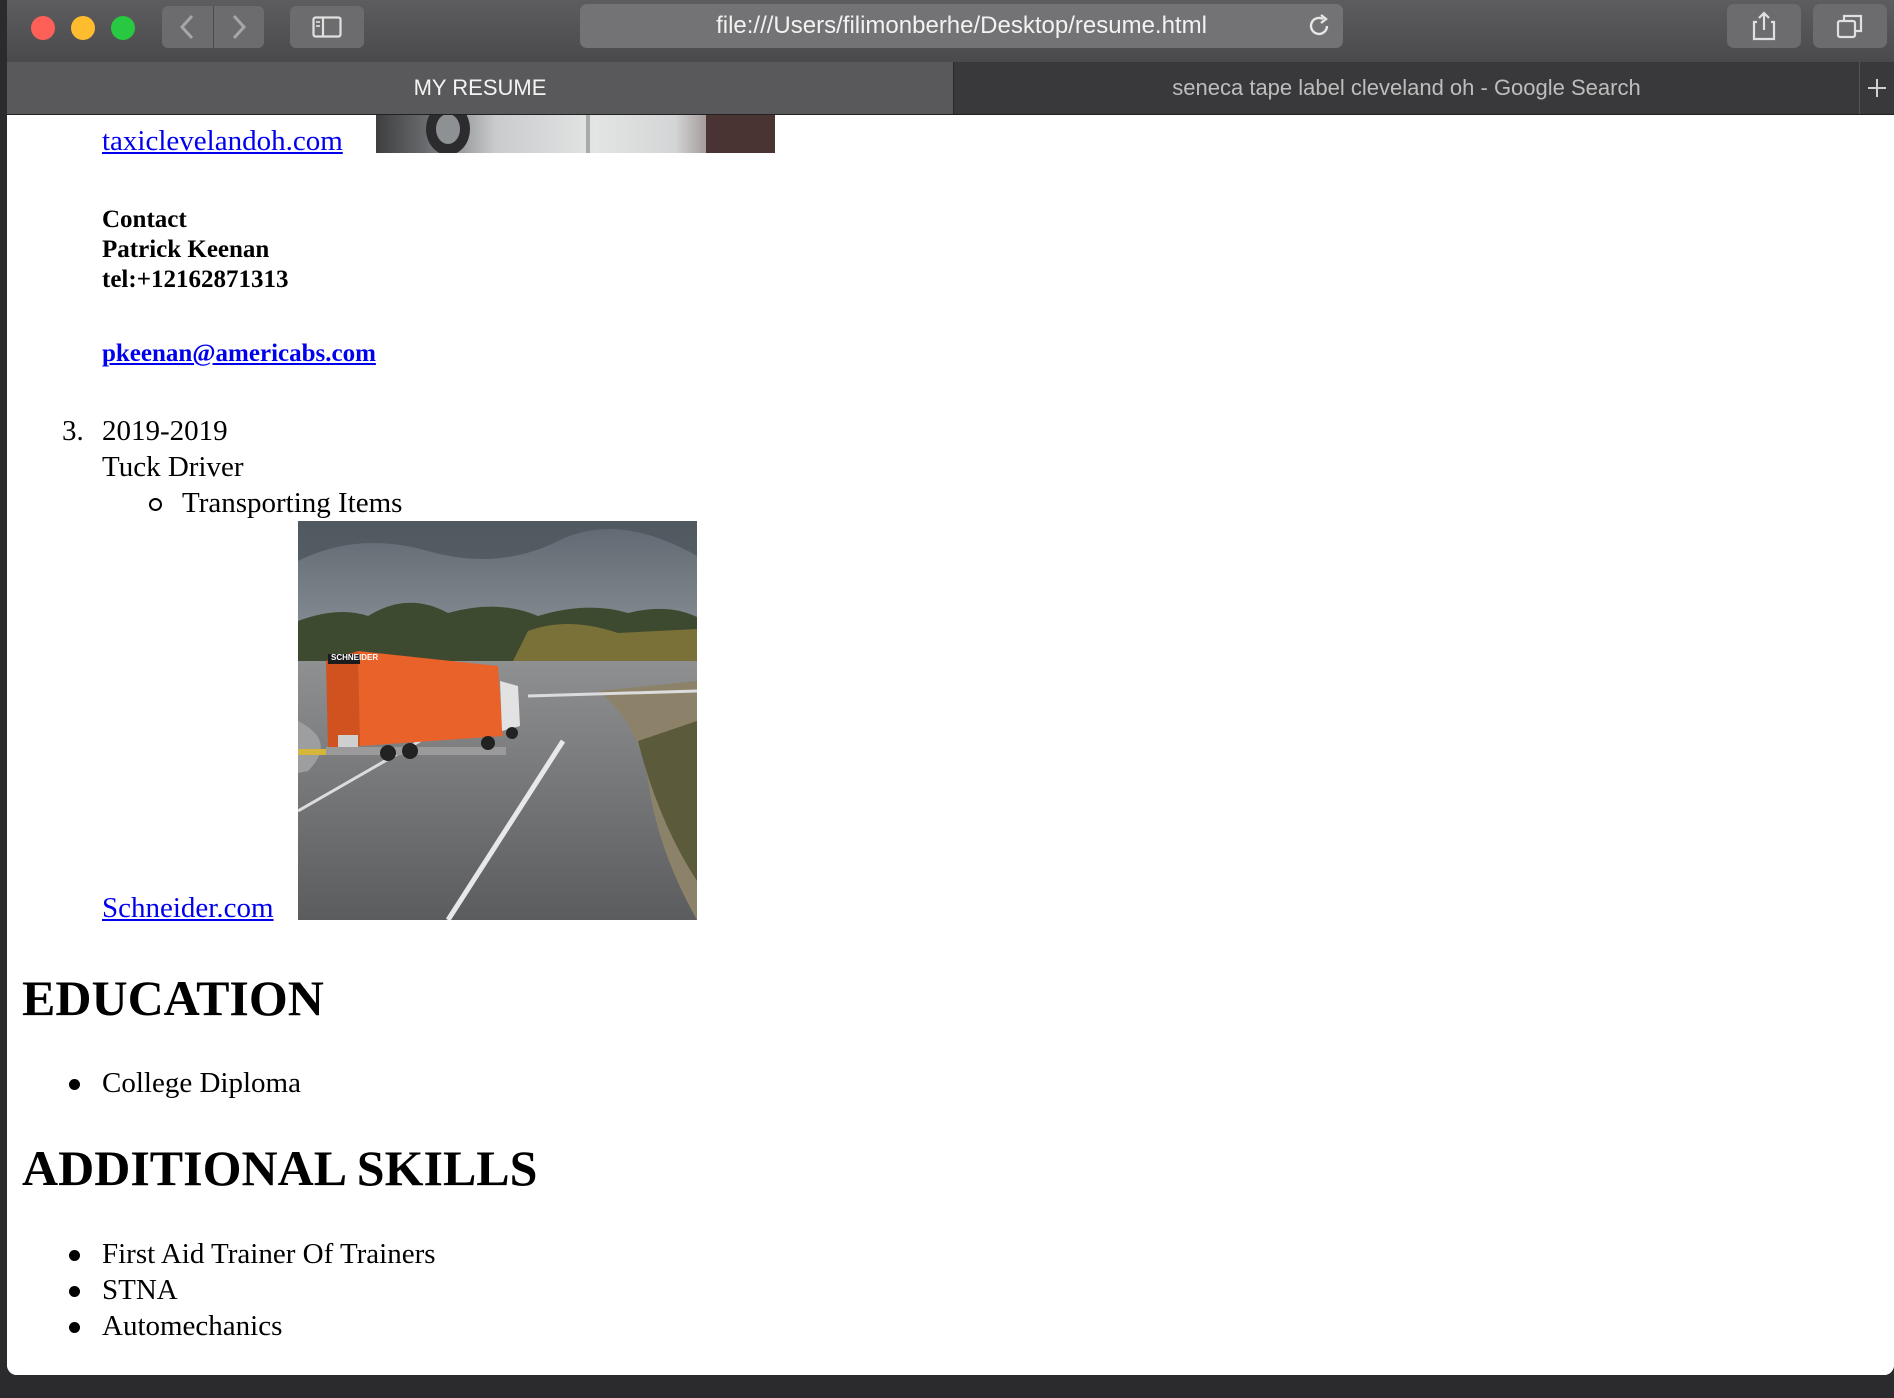 The width and height of the screenshot is (1894, 1398). I want to click on truck-image: SCHNEIDER, so click(497, 720).